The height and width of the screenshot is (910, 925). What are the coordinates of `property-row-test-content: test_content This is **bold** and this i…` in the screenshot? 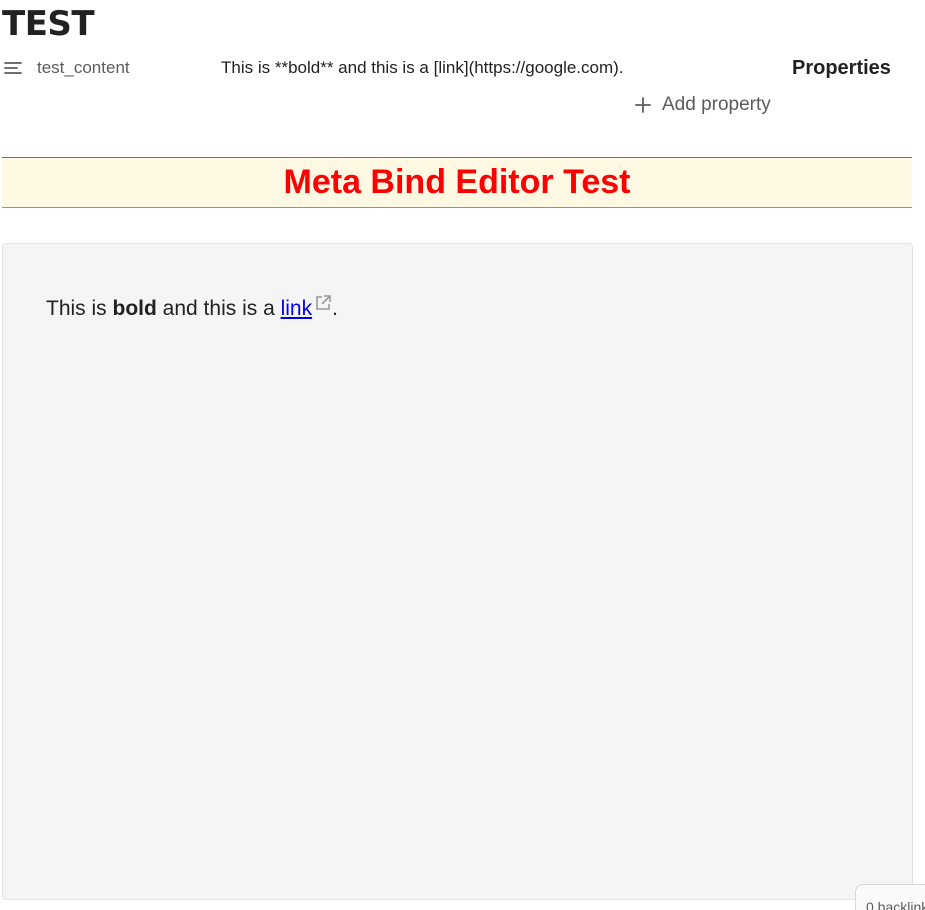 It's located at (462, 69).